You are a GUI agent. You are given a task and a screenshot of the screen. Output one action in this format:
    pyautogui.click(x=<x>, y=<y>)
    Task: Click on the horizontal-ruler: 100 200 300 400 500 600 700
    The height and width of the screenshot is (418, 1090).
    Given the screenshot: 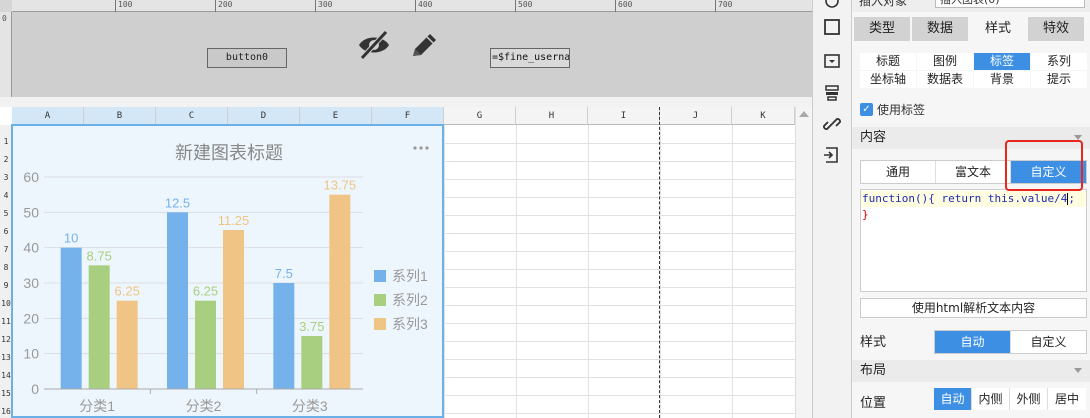 What is the action you would take?
    pyautogui.click(x=412, y=6)
    